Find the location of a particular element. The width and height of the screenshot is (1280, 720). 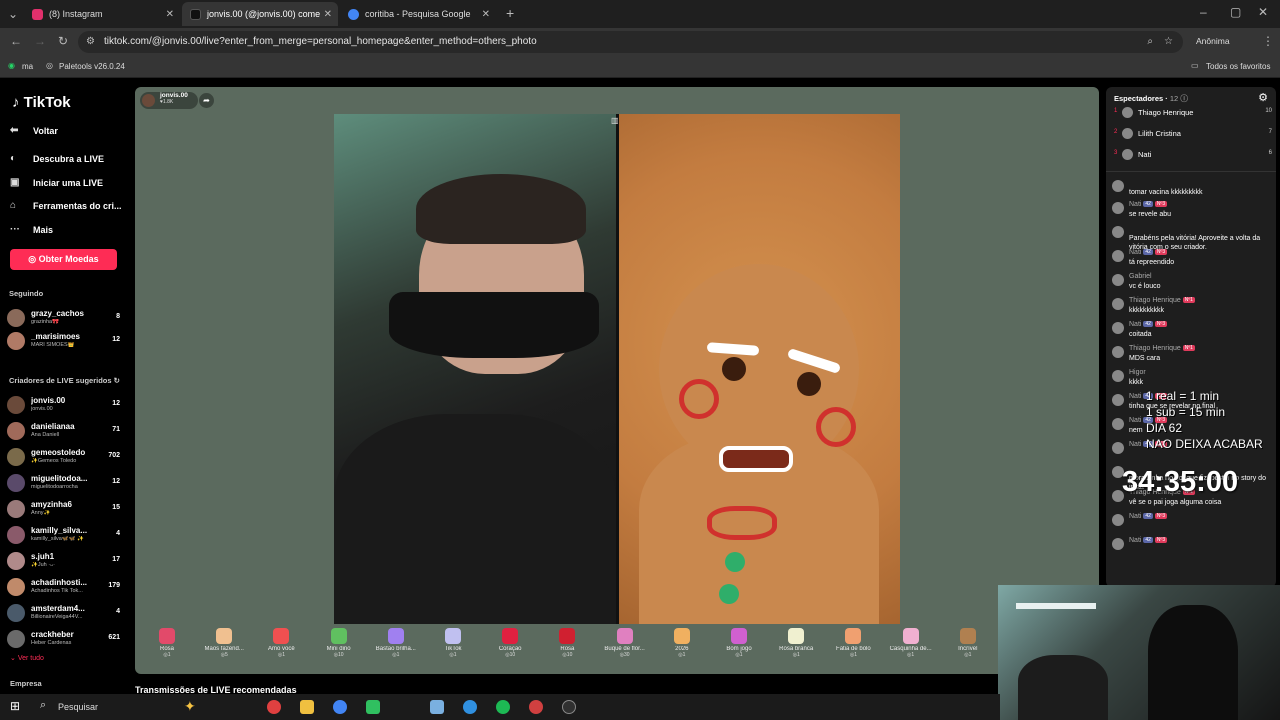

tiktok-logo: ♪ TikTok is located at coordinates (41, 102).